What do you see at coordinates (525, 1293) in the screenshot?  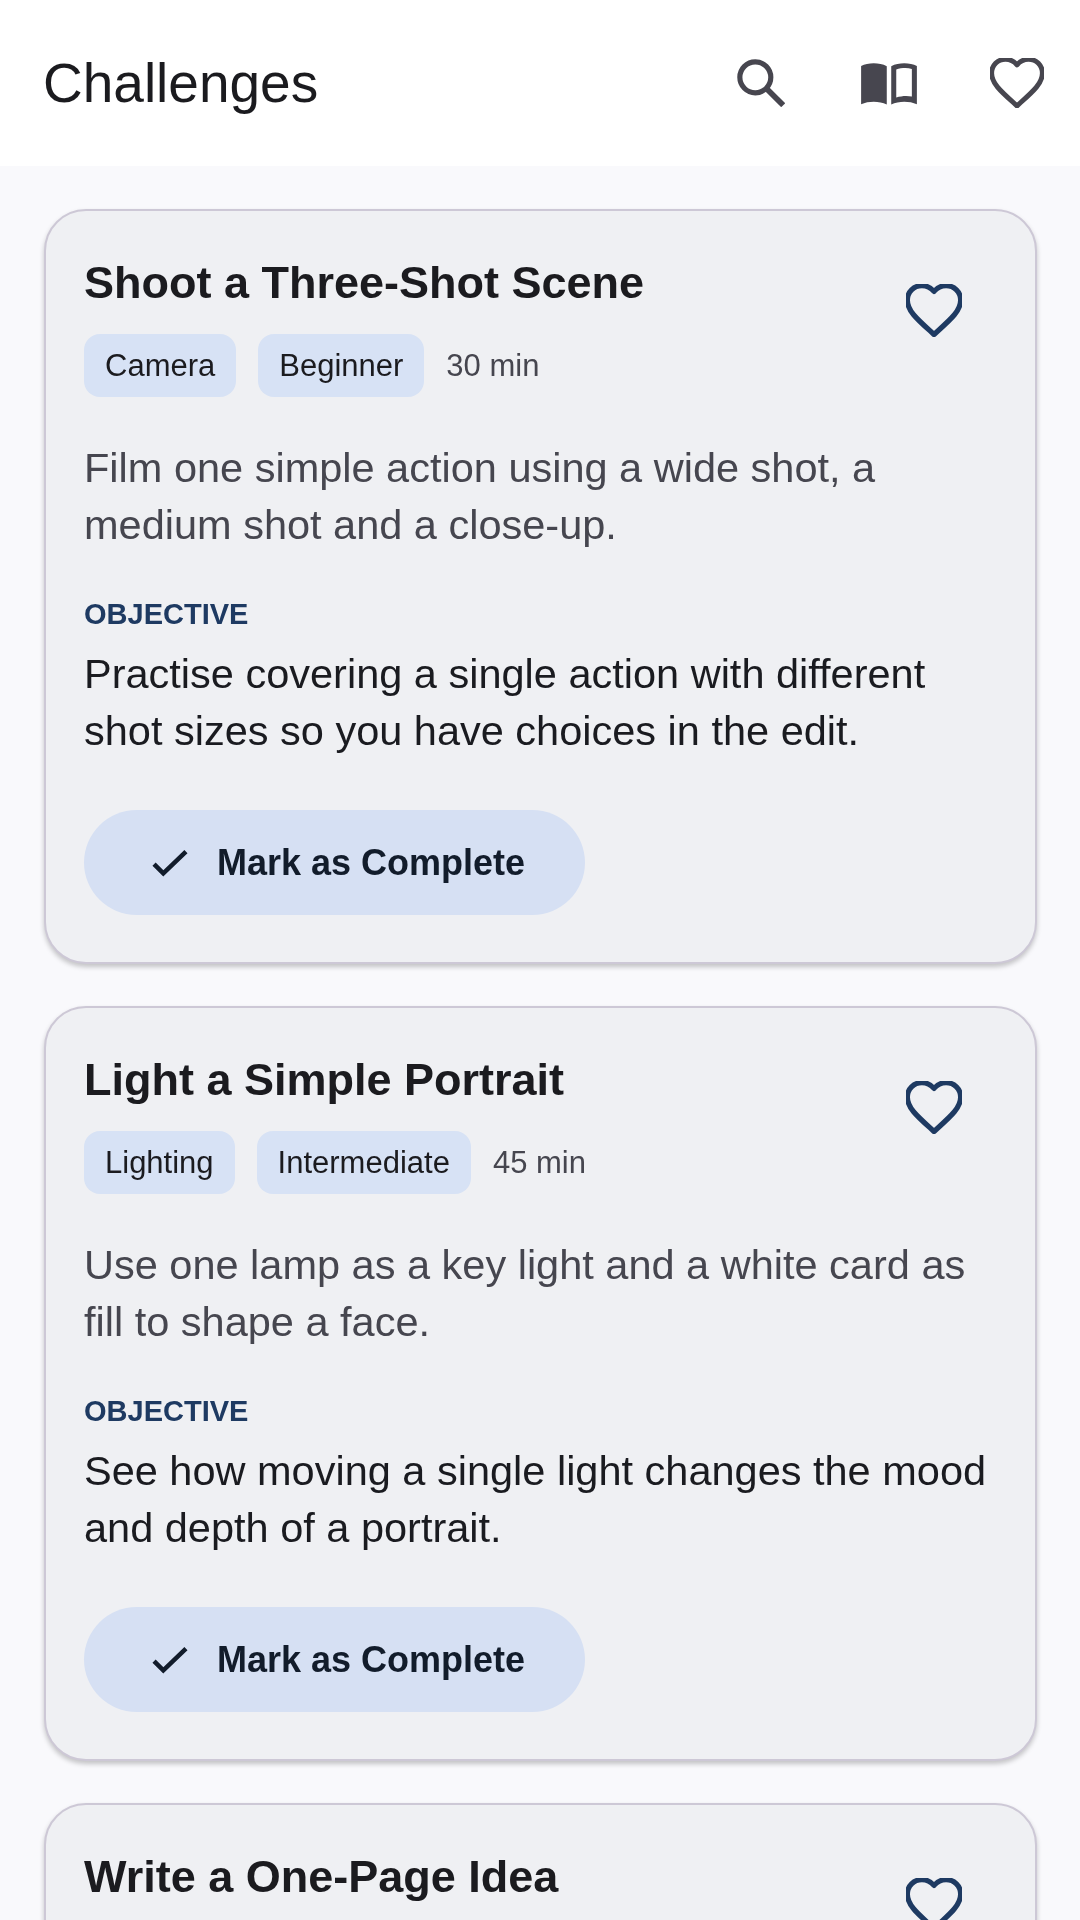 I see `challenge-description: Use one lamp as a key light and a white card as fill to shape a face.` at bounding box center [525, 1293].